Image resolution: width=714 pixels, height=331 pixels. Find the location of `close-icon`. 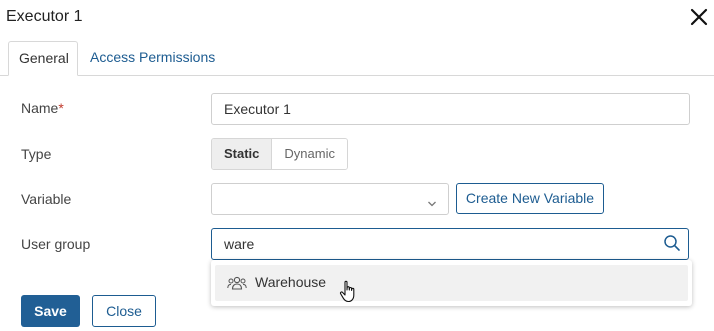

close-icon is located at coordinates (699, 17).